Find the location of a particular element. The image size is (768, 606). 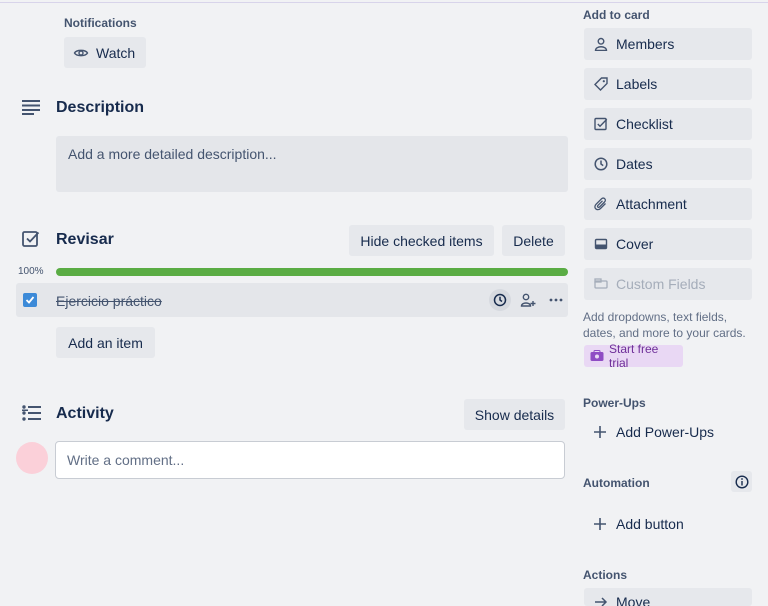

arrow-right-icon is located at coordinates (601, 601).